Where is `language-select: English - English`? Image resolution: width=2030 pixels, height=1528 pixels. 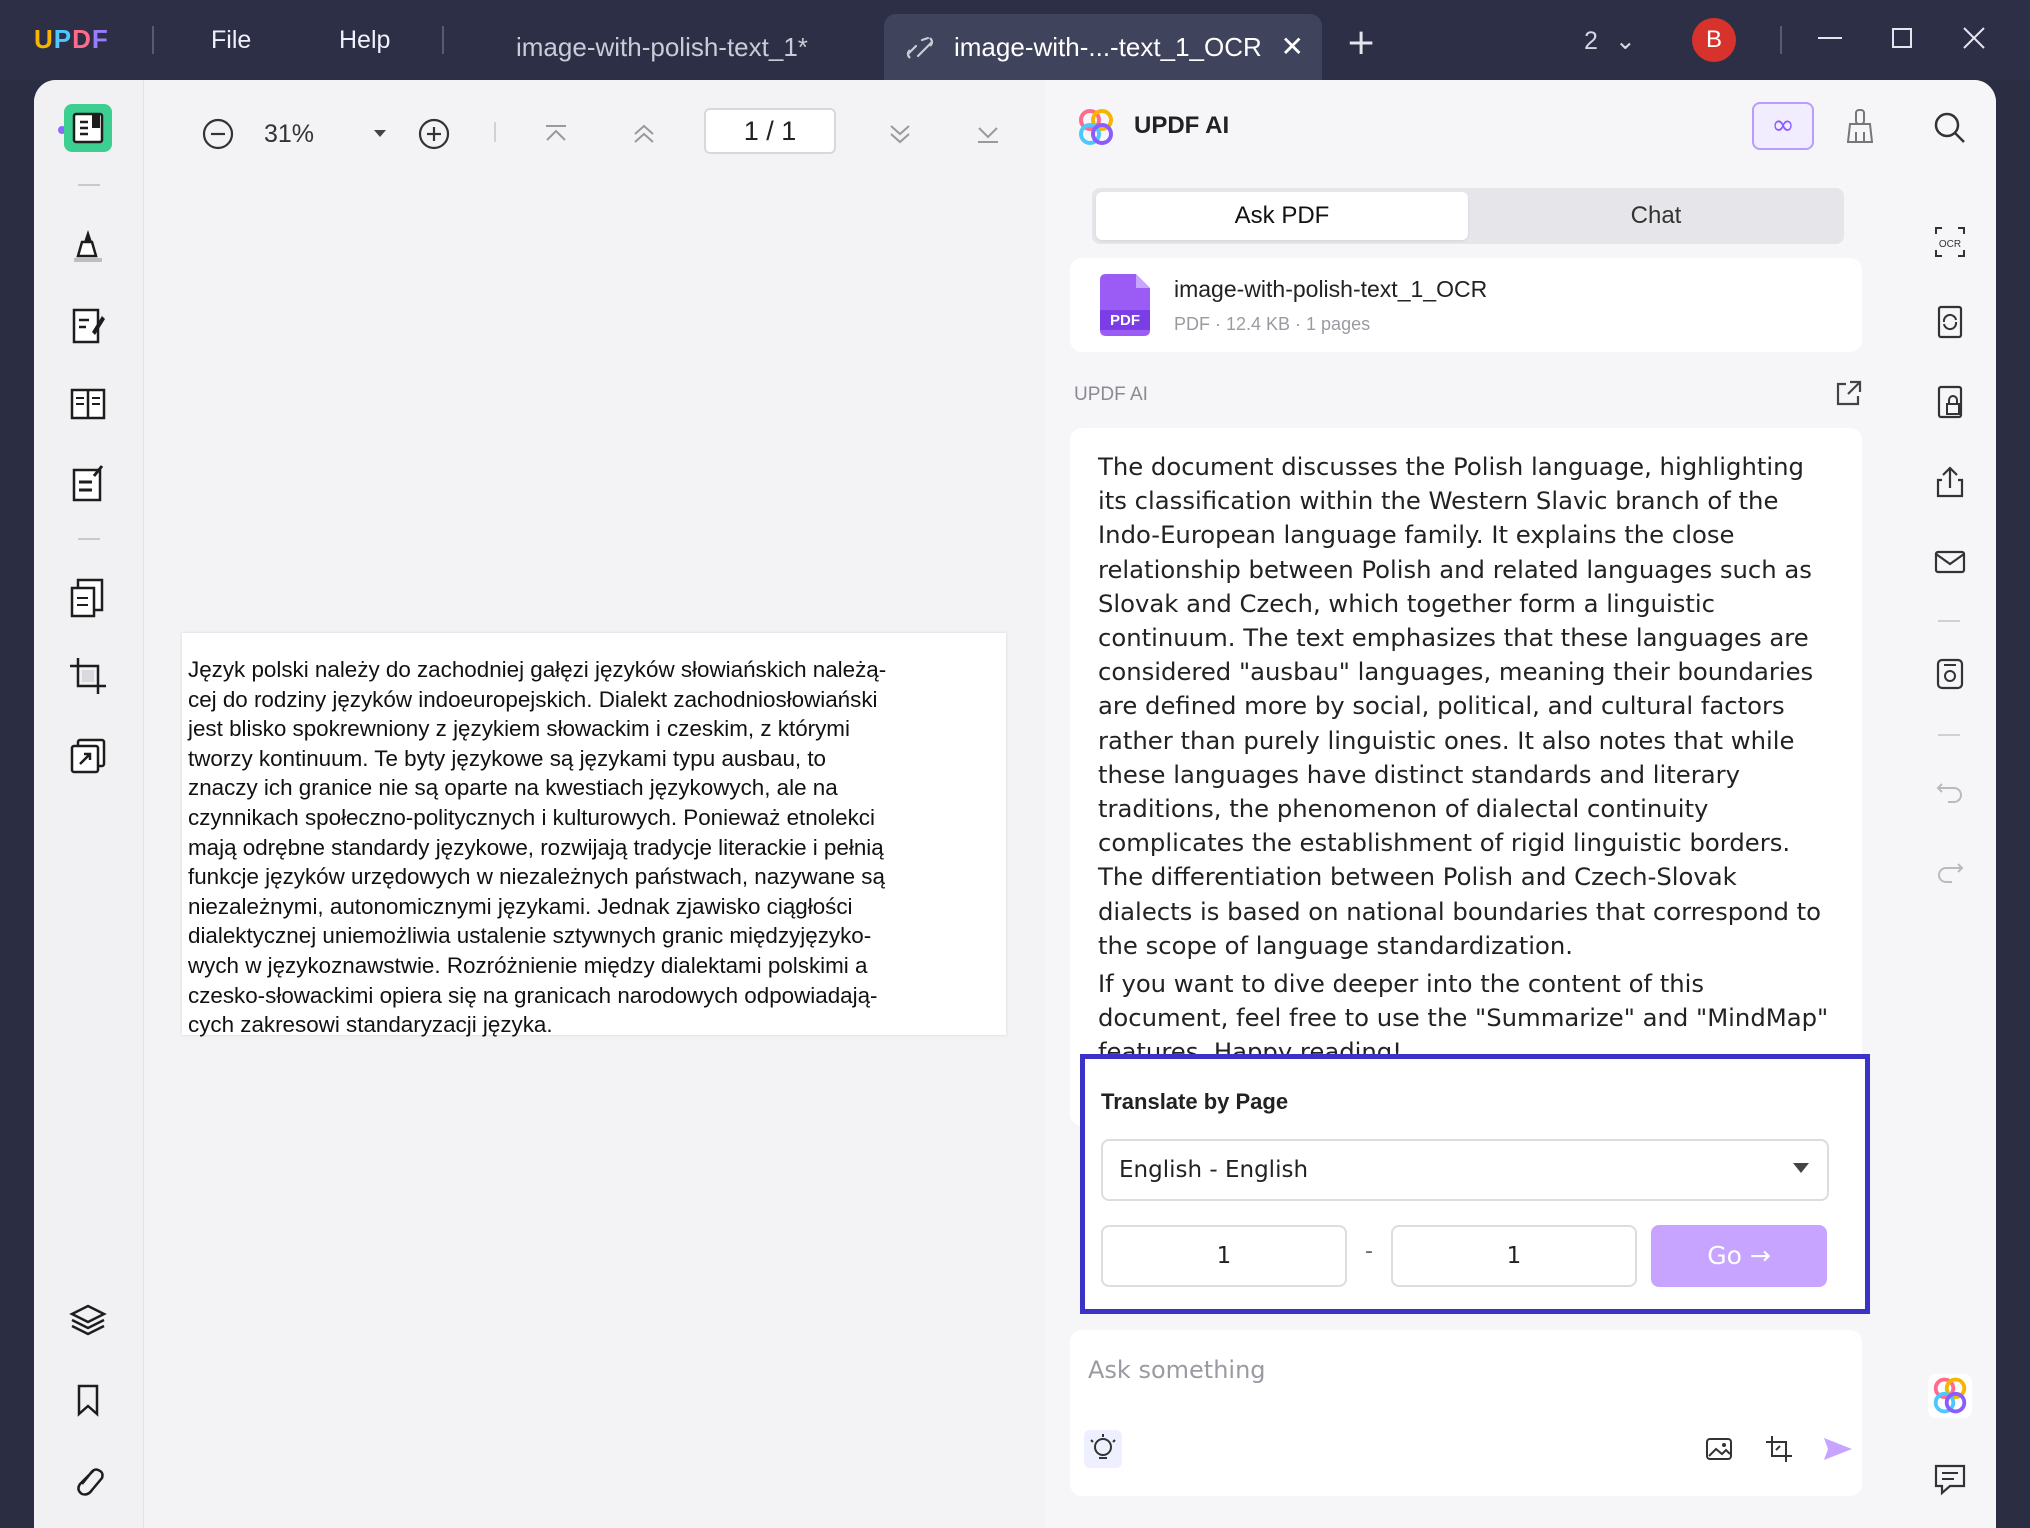
language-select: English - English is located at coordinates (1465, 1170).